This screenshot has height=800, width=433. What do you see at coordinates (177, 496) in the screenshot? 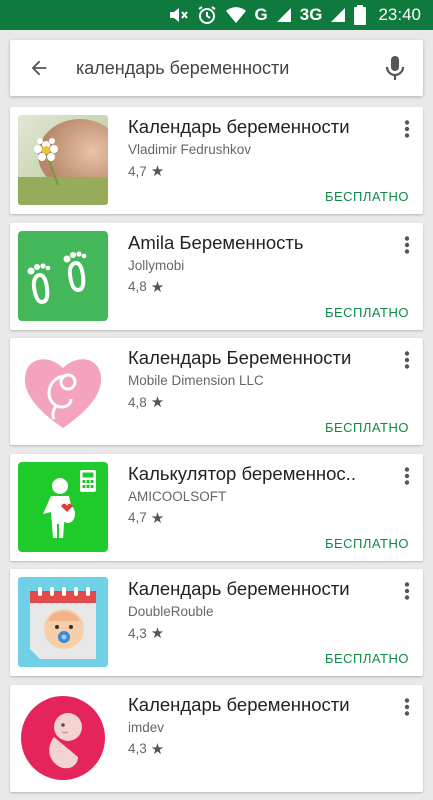
I see `app-developer: AMICOOLSOFT` at bounding box center [177, 496].